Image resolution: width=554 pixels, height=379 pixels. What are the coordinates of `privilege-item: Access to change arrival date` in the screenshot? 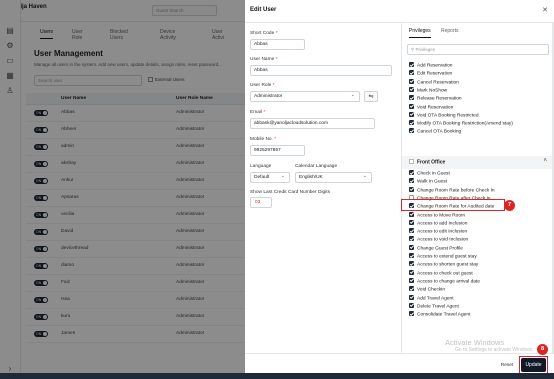 It's located at (444, 281).